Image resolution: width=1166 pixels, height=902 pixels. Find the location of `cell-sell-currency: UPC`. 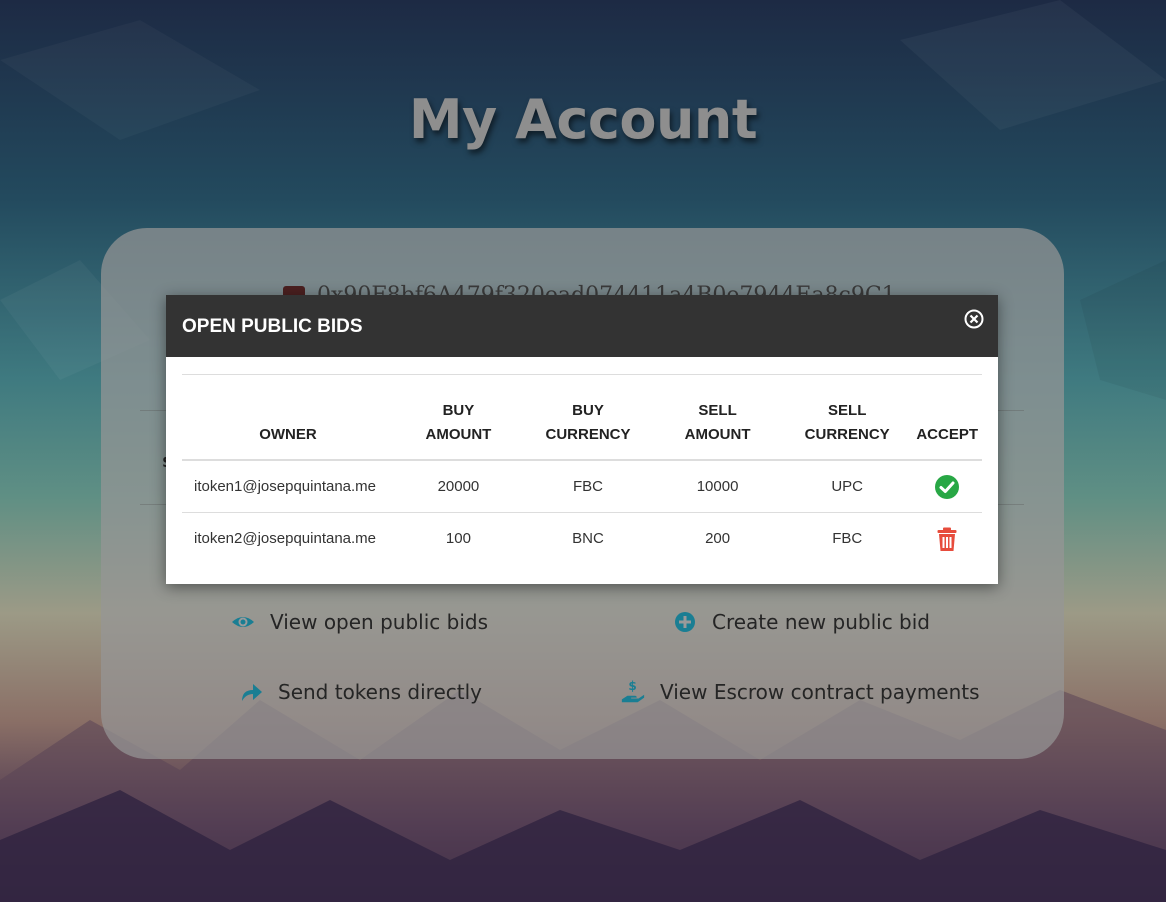

cell-sell-currency: UPC is located at coordinates (847, 486).